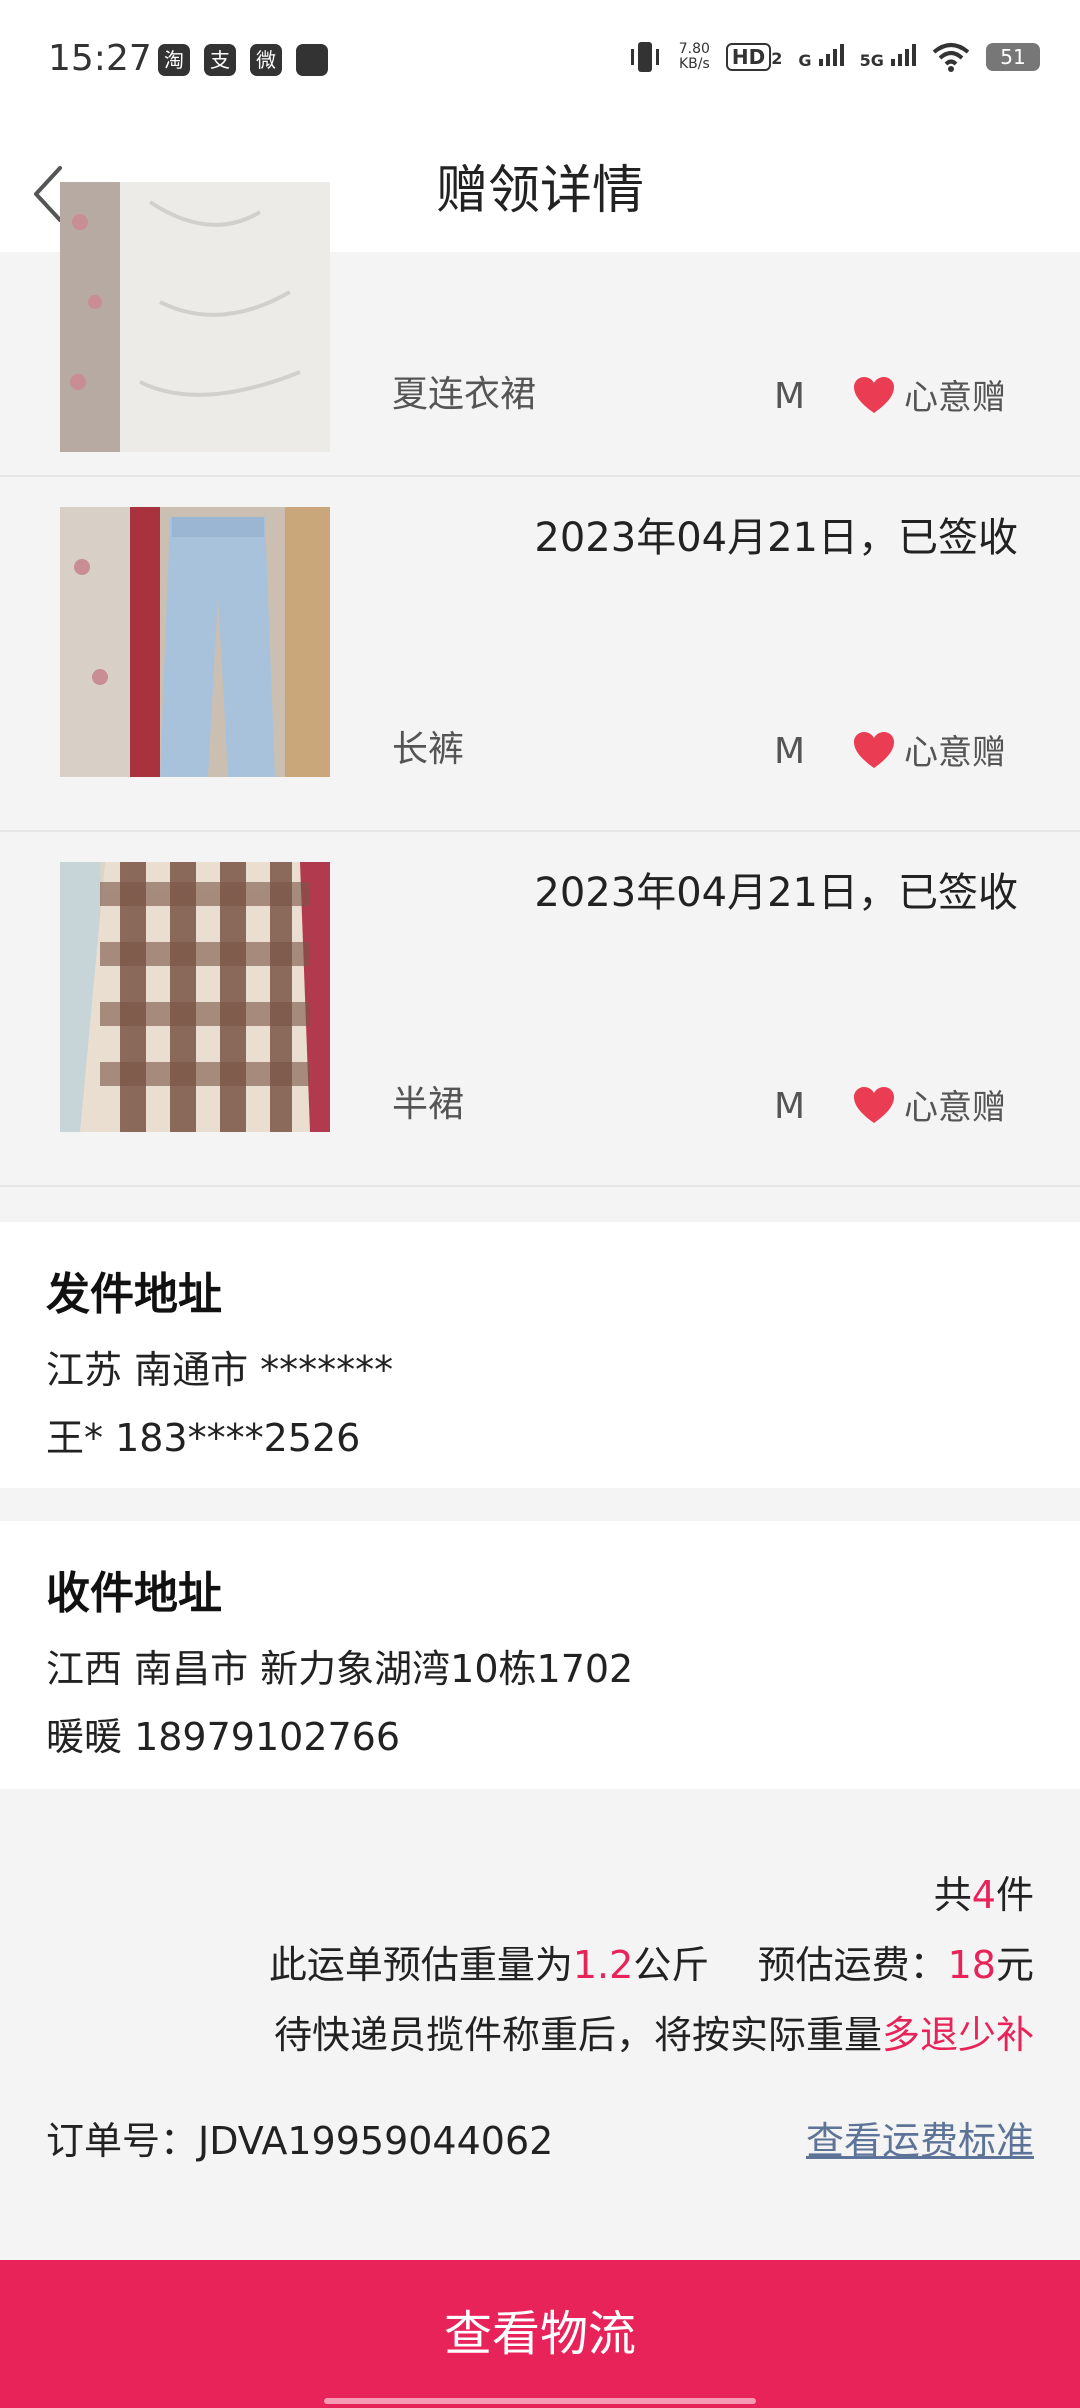 The width and height of the screenshot is (1080, 2408). Describe the element at coordinates (223, 1737) in the screenshot. I see `receiver-contact: 暖暖 18979102766` at that location.